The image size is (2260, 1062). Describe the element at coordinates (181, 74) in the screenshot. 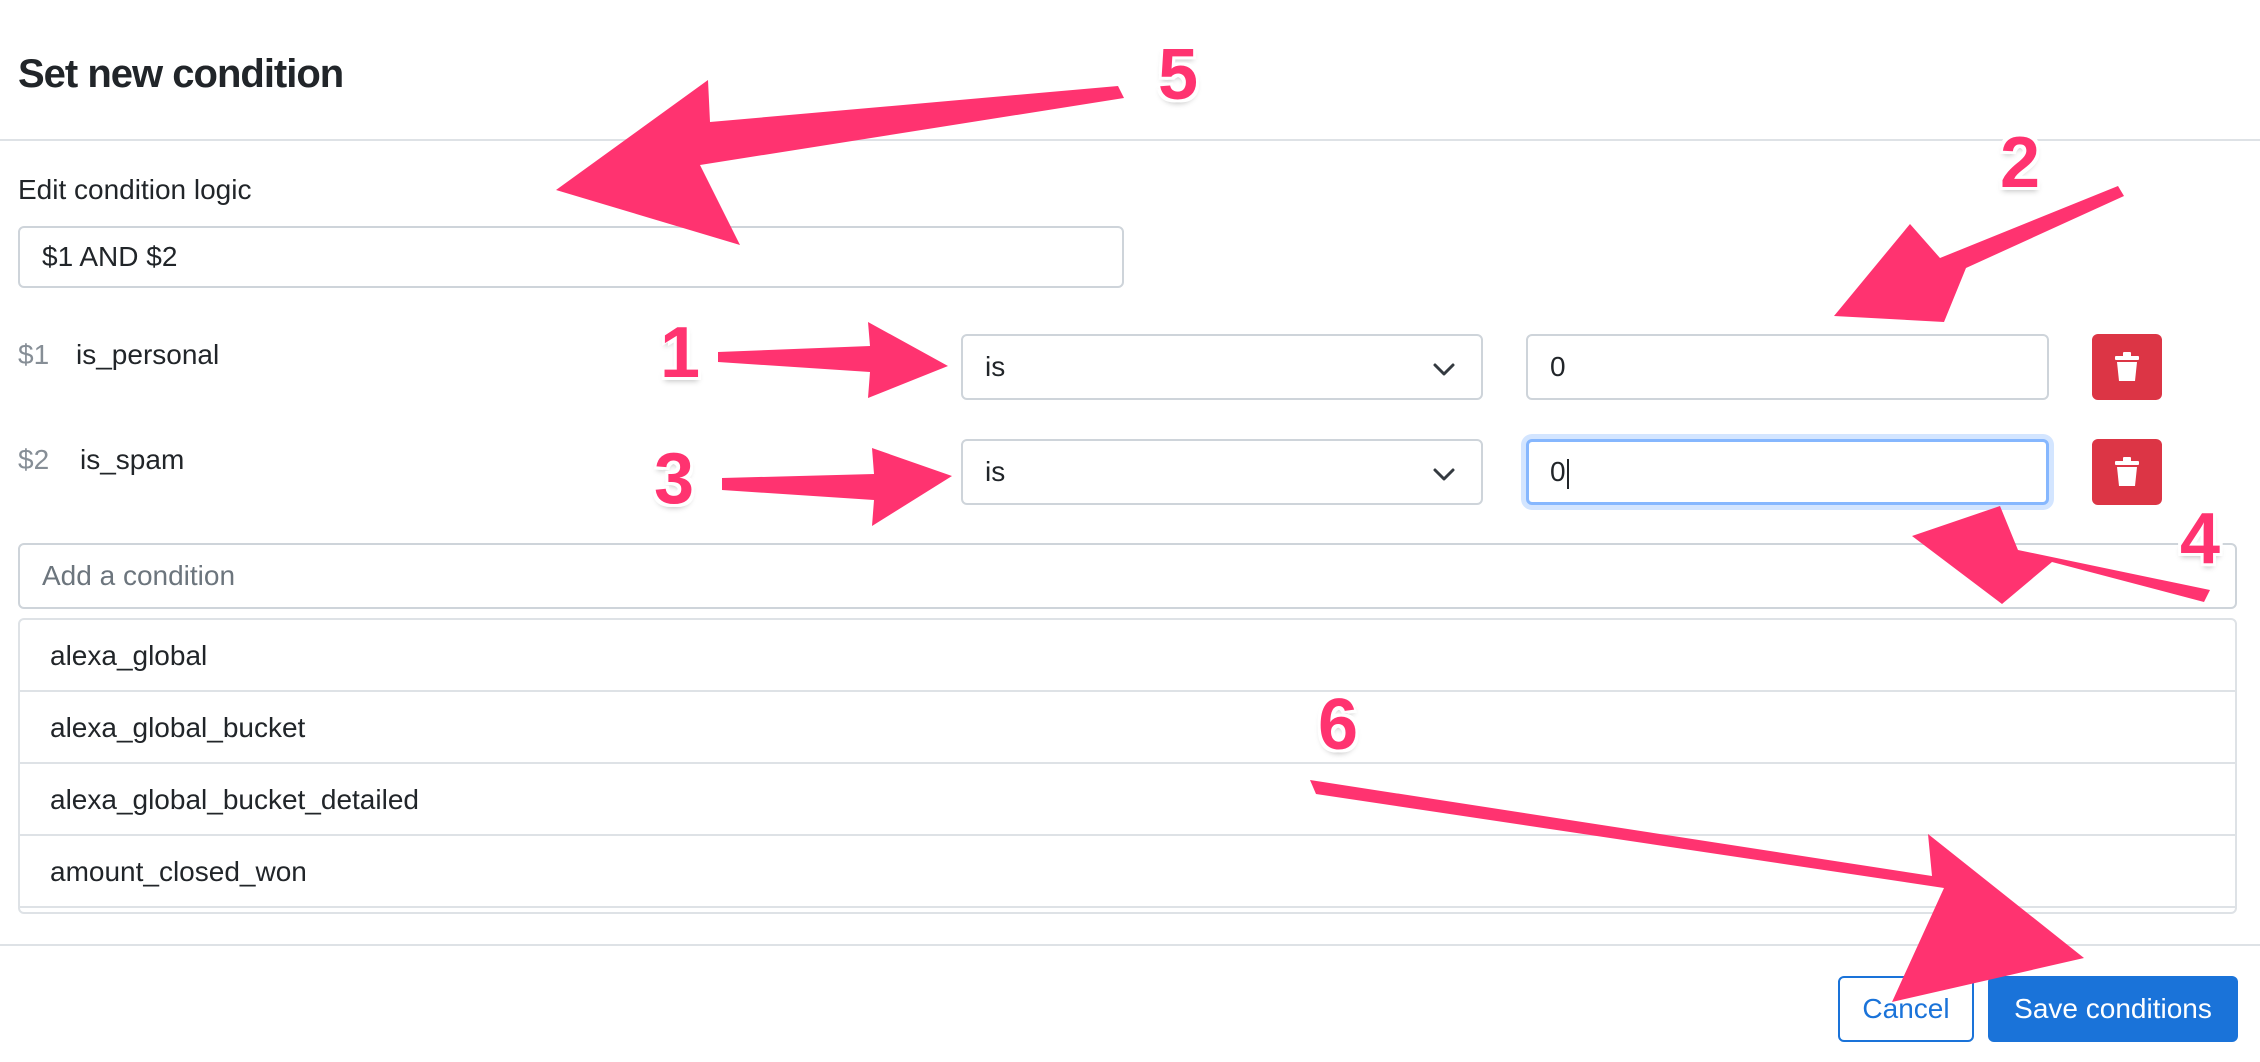

I see `dialog-title: Set new condition` at that location.